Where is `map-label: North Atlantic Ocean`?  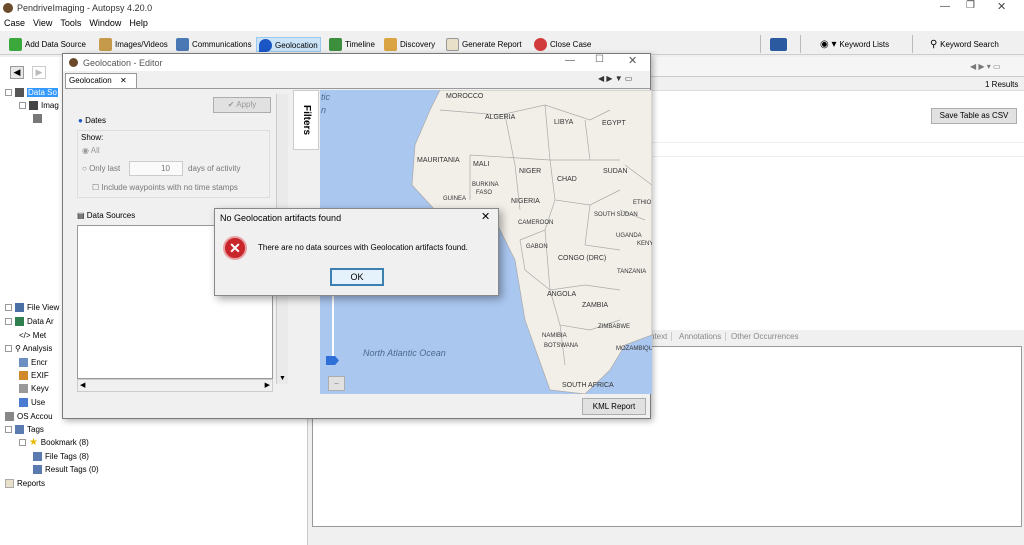 map-label: North Atlantic Ocean is located at coordinates (404, 353).